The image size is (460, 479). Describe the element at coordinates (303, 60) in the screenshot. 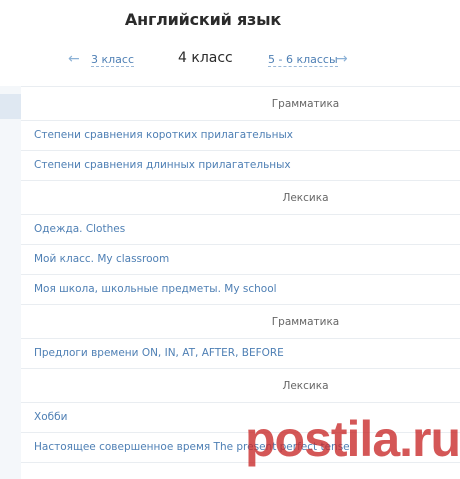

I see `next-class-link: 5 - 6 классы` at that location.